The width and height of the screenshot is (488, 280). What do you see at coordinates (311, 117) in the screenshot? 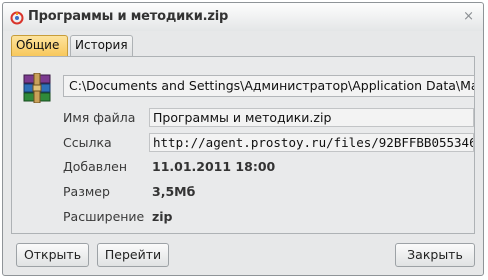
I see `filename-field: Программы и методики.zip` at bounding box center [311, 117].